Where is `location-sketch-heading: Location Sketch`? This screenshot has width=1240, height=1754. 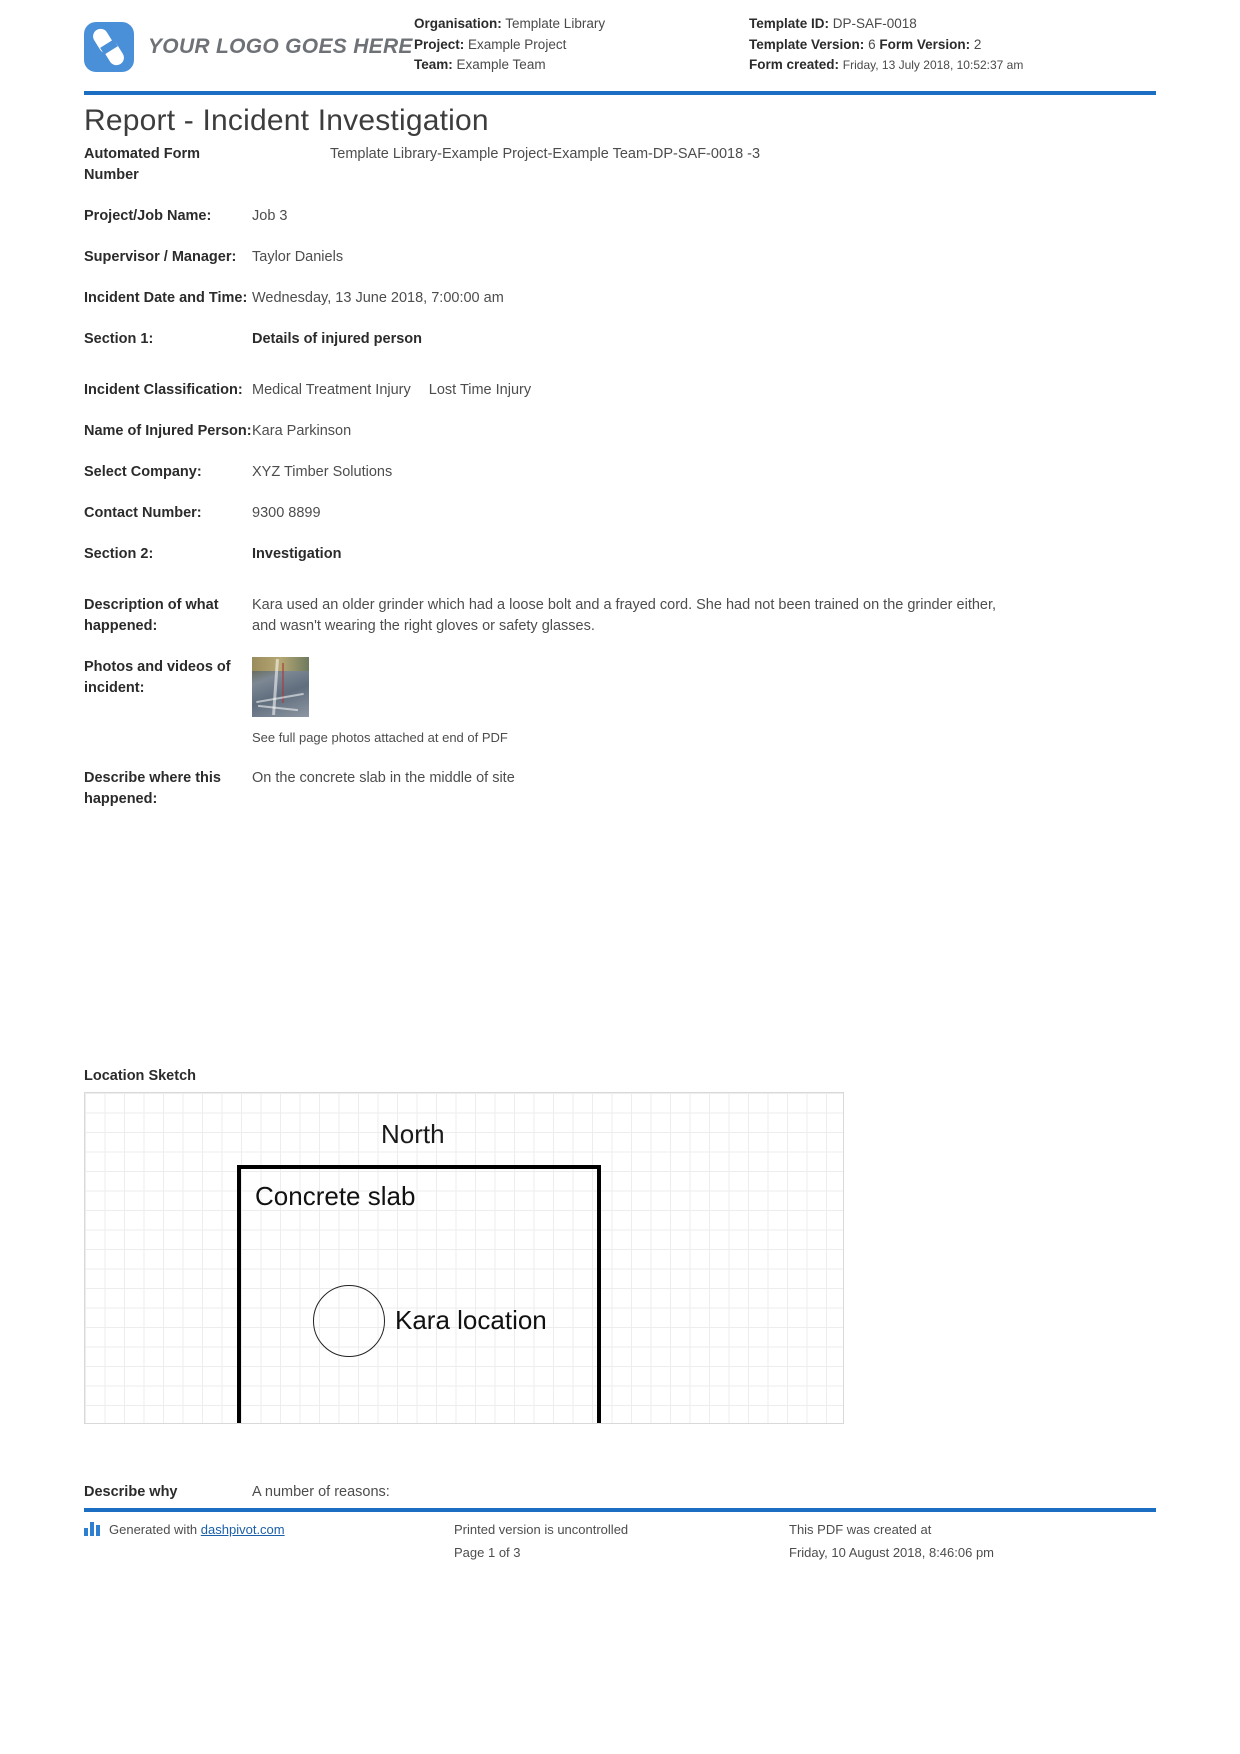 location-sketch-heading: Location Sketch is located at coordinates (140, 1076).